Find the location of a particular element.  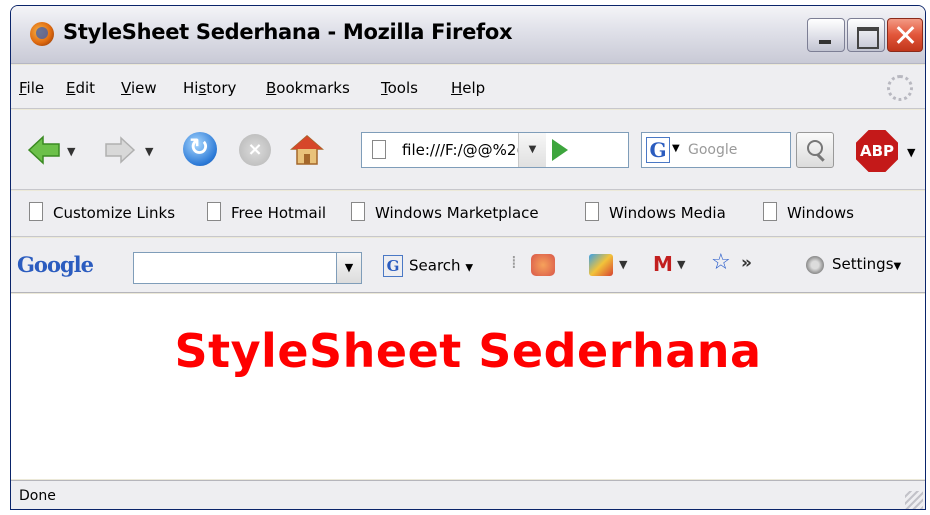

url-text: file:///F:/@@%2( is located at coordinates (462, 150).